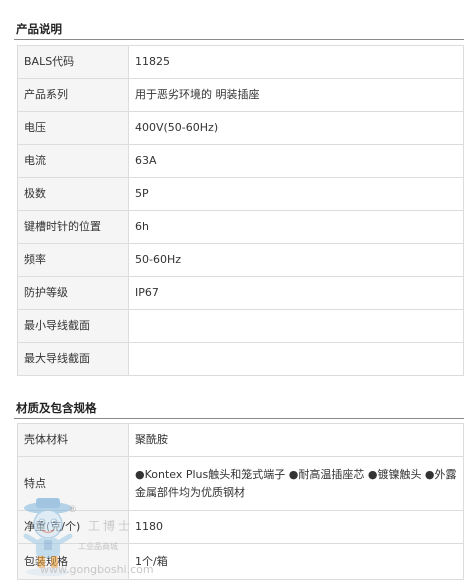  Describe the element at coordinates (296, 440) in the screenshot. I see `spec-value: 聚酰胺` at that location.